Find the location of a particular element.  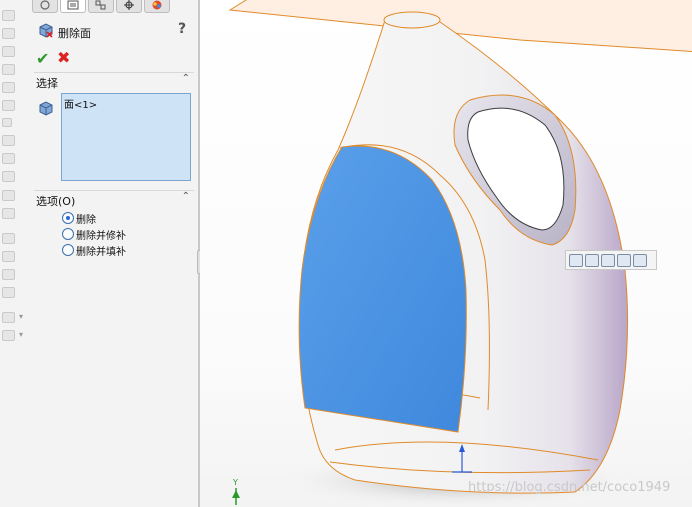

ok-button: ✔ is located at coordinates (42, 58).